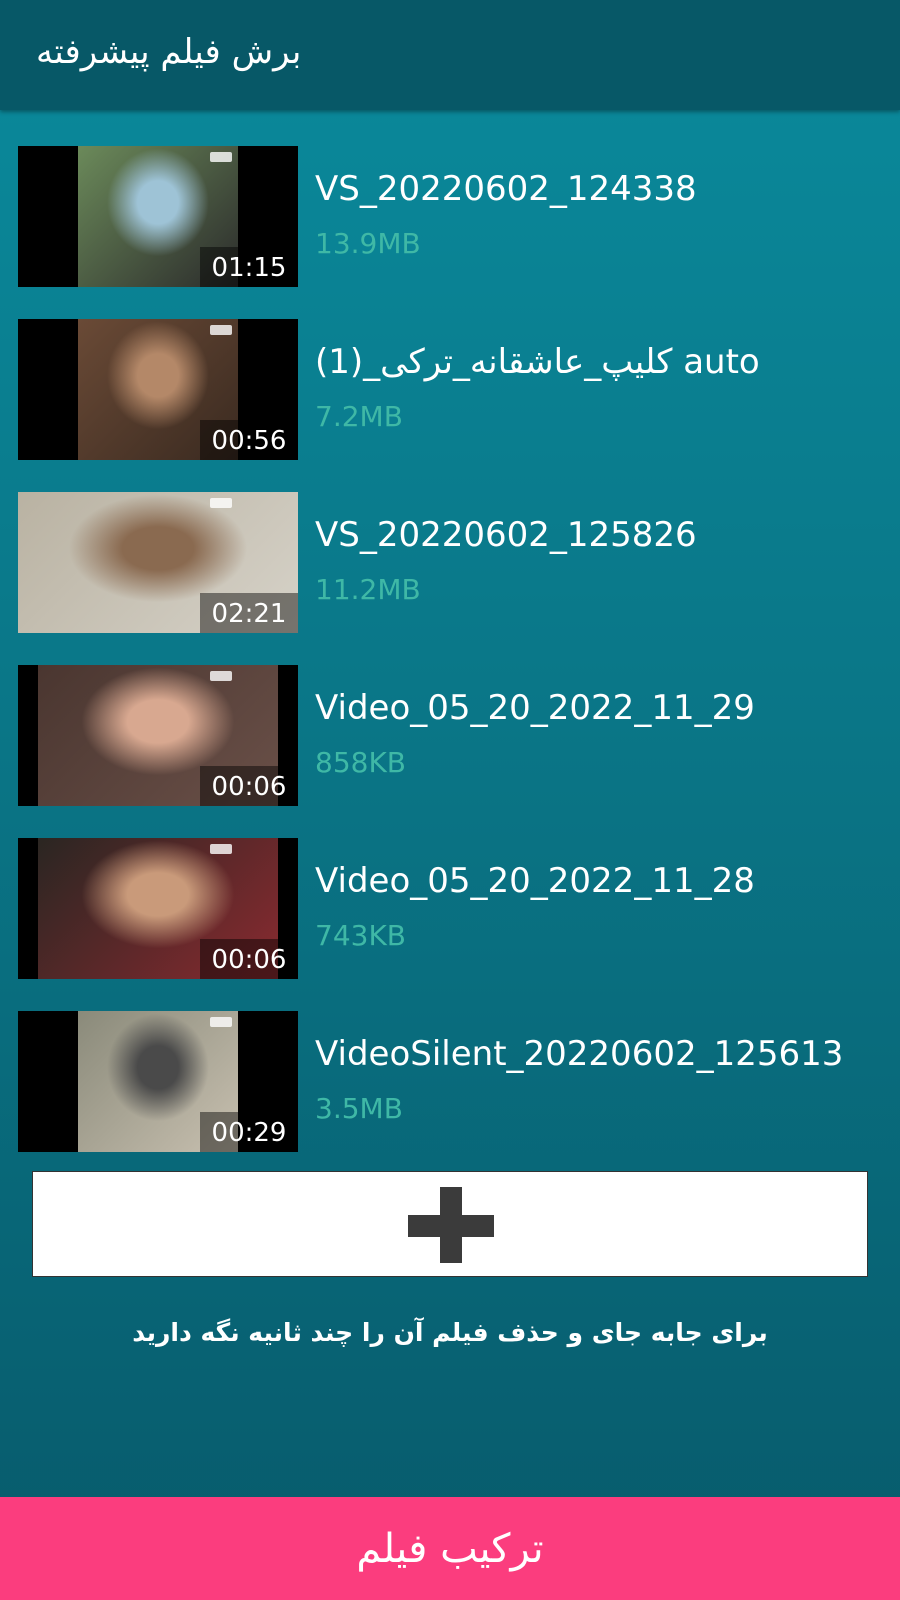 The width and height of the screenshot is (900, 1600). What do you see at coordinates (158, 216) in the screenshot?
I see `video-thumbnail: 01:15` at bounding box center [158, 216].